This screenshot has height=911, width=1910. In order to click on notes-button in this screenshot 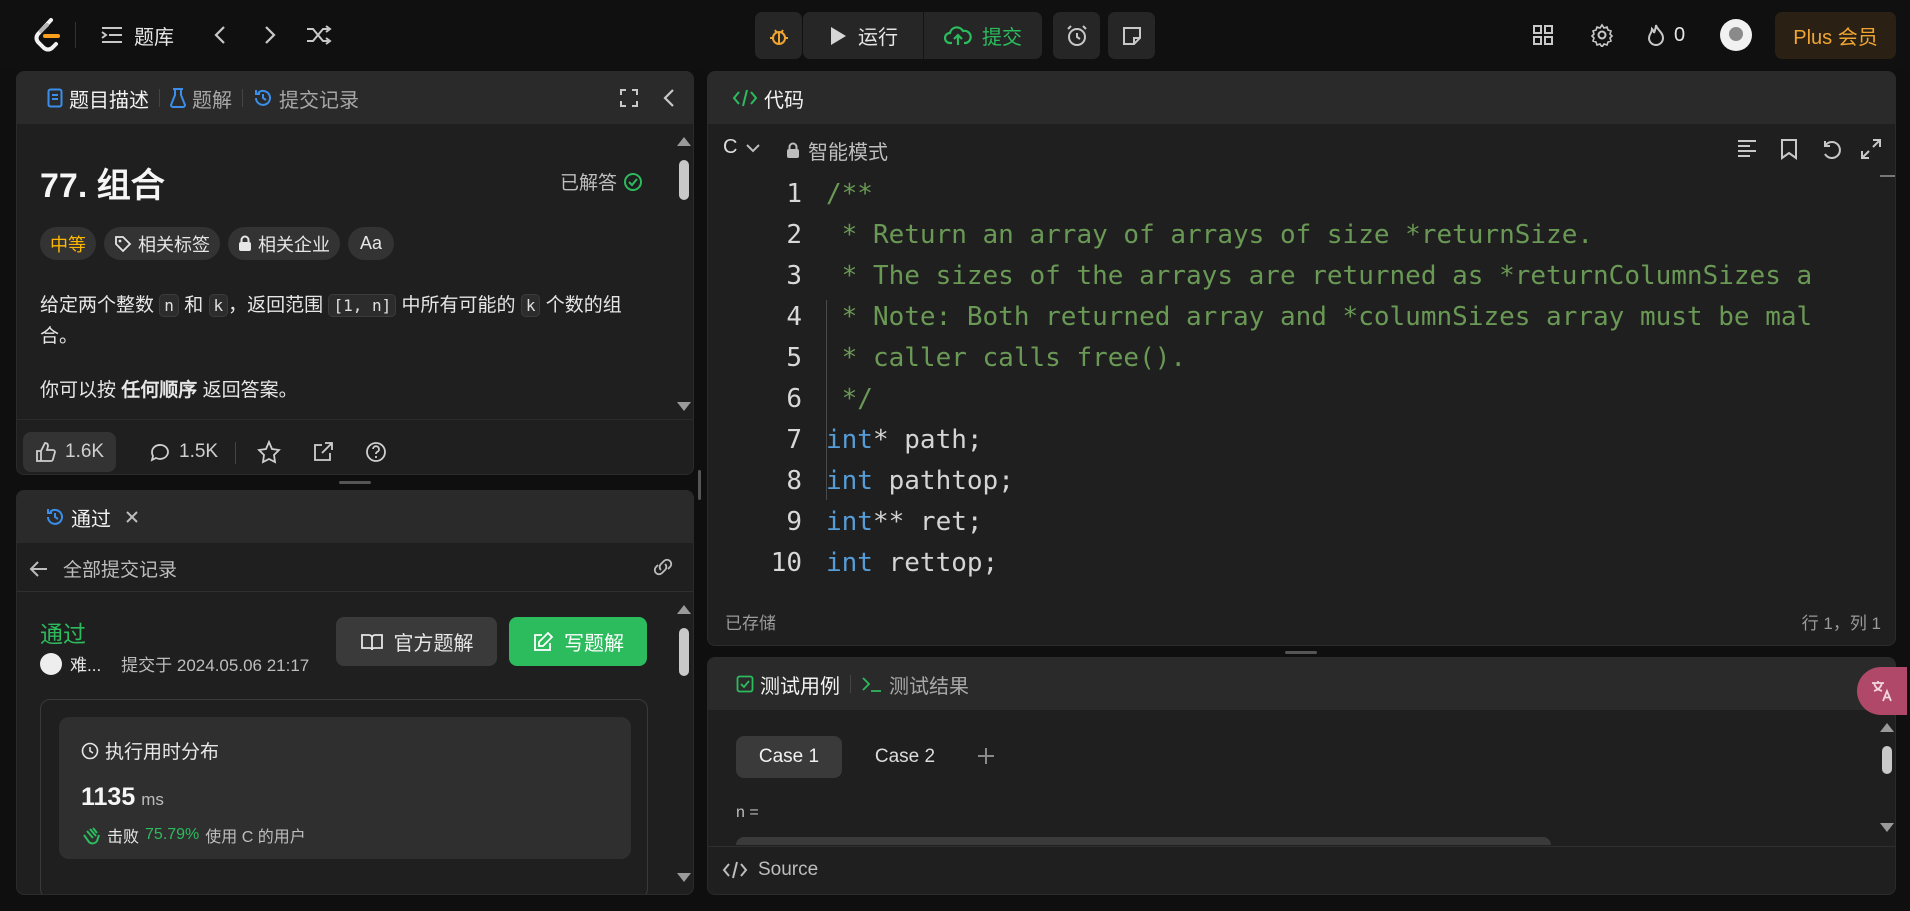, I will do `click(1131, 35)`.